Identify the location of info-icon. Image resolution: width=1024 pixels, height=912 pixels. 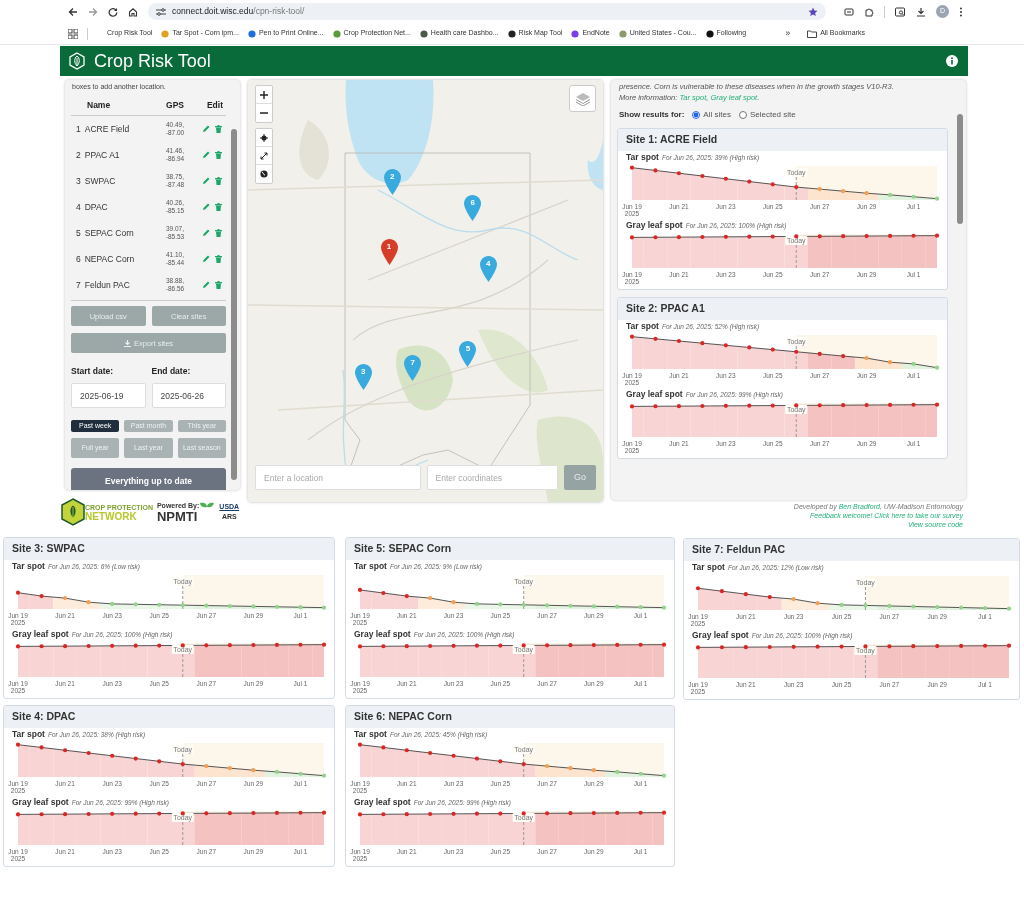
(952, 61).